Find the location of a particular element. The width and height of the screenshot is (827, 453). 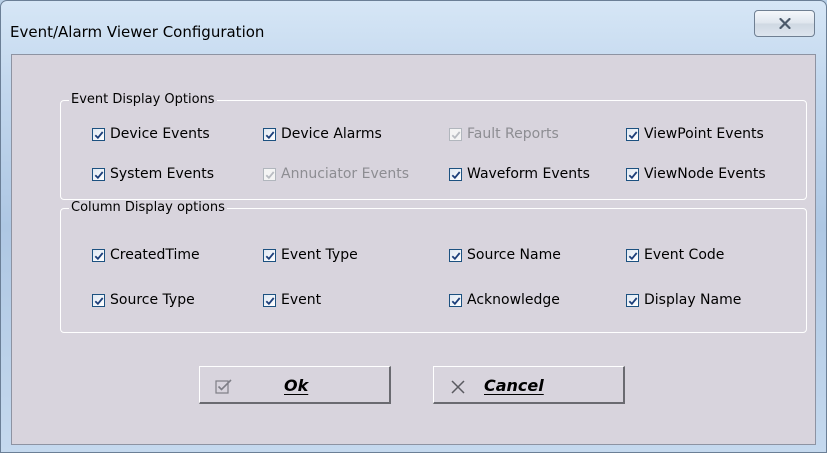

option-annuciator-events: Annuciator Events is located at coordinates (336, 174).